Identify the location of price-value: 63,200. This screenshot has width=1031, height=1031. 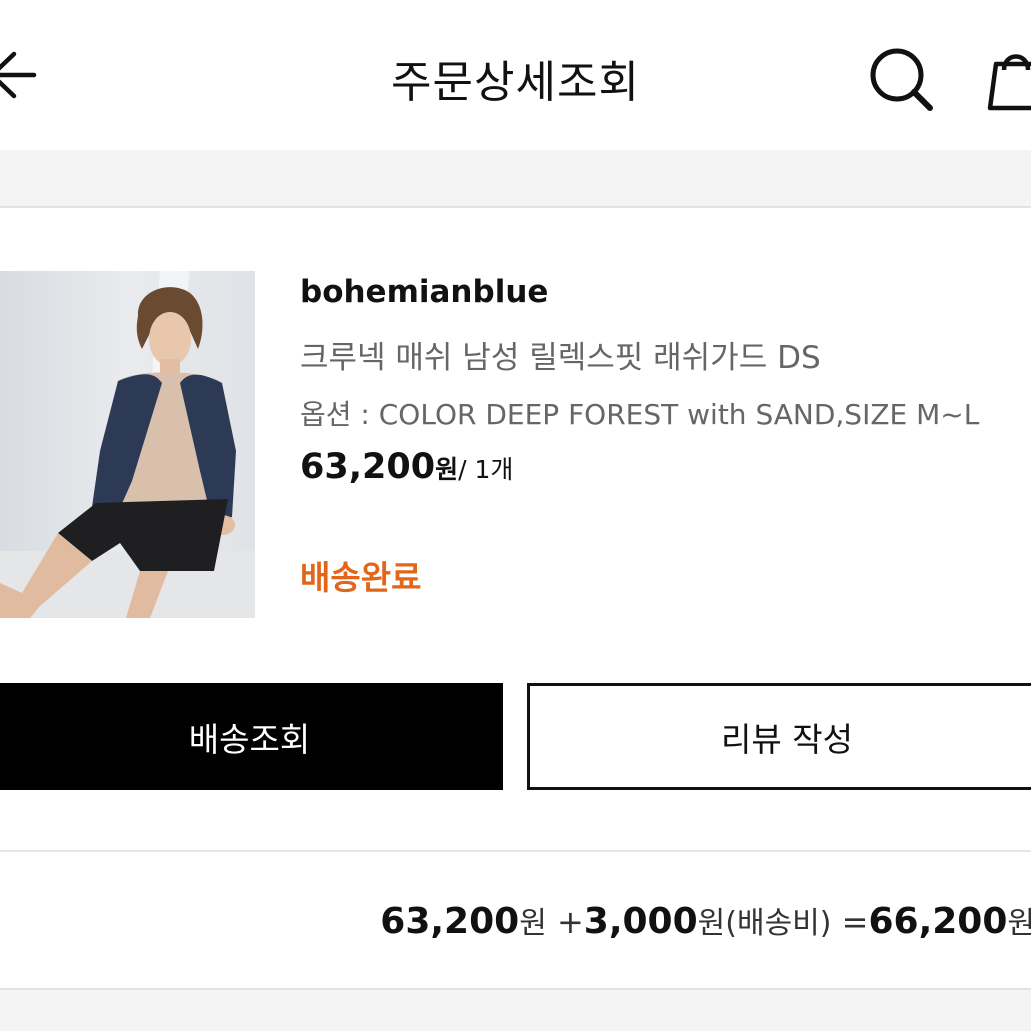
(368, 467).